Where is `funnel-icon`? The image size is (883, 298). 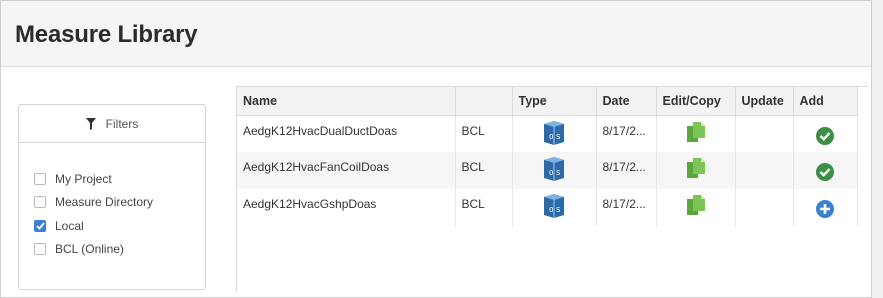 funnel-icon is located at coordinates (90, 123).